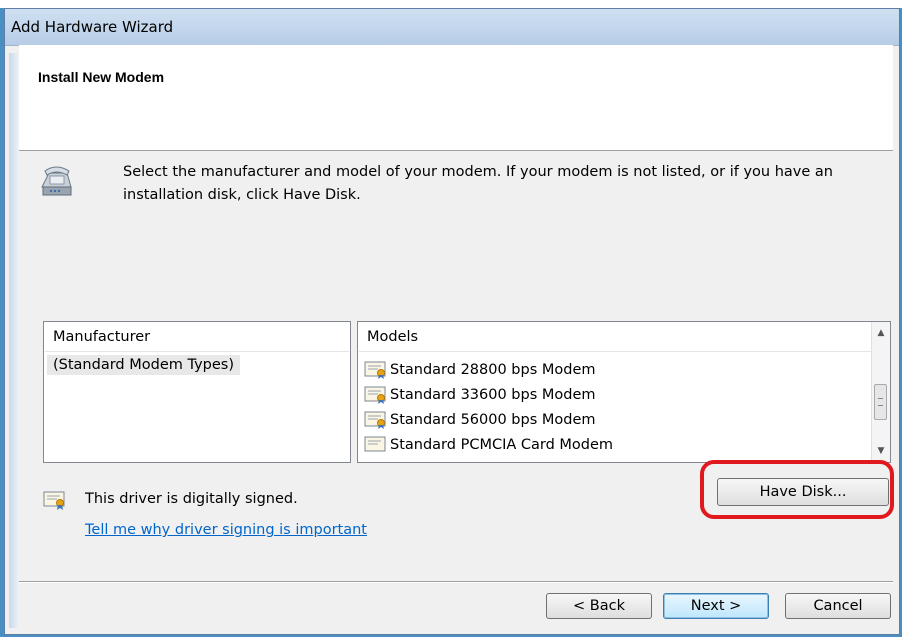  Describe the element at coordinates (881, 333) in the screenshot. I see `scroll-up-icon: ▲` at that location.